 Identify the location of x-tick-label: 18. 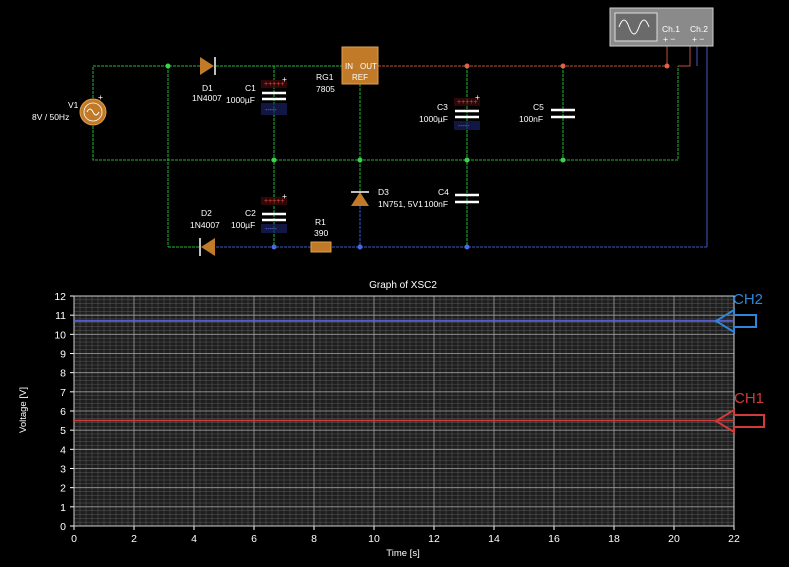
(614, 539).